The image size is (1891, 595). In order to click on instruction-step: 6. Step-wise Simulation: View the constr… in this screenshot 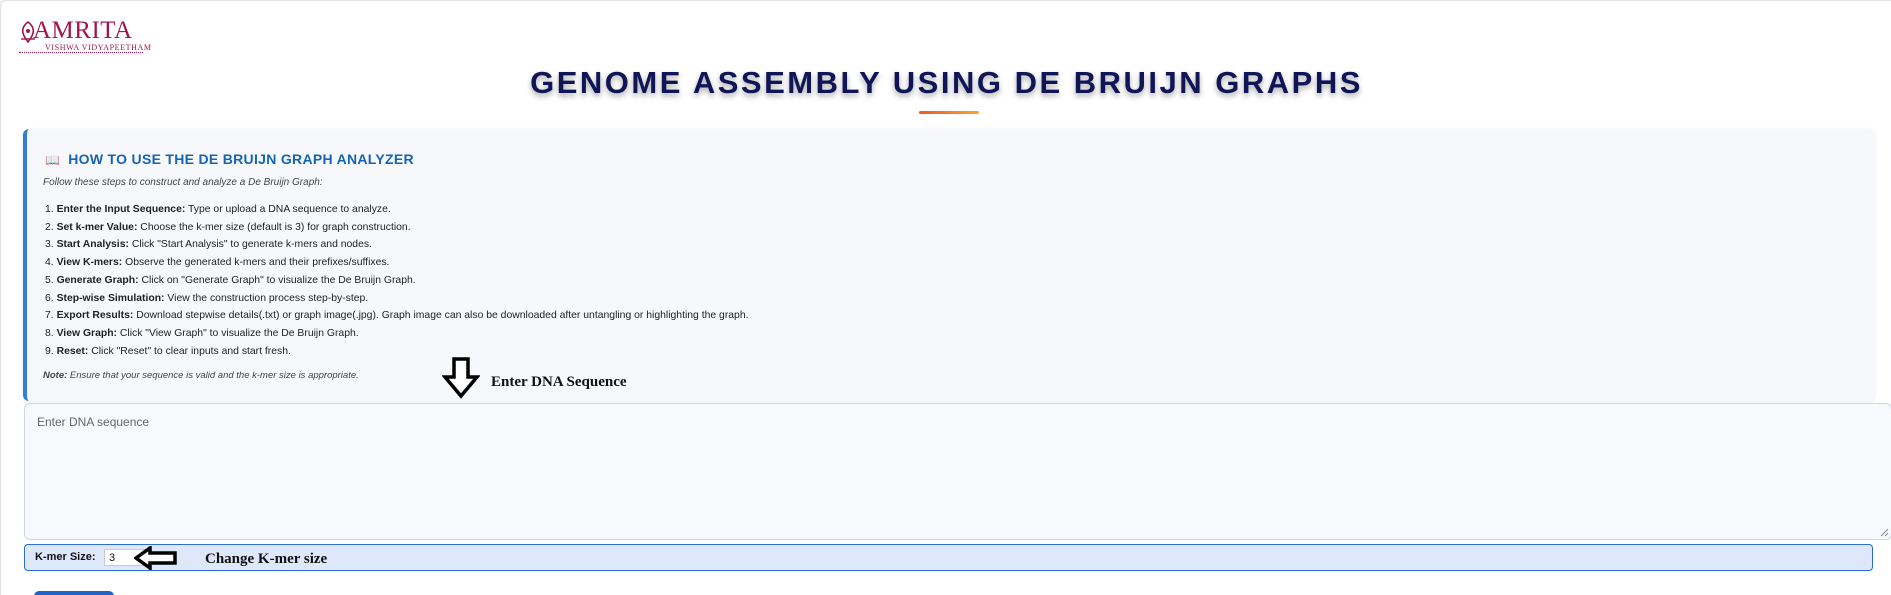, I will do `click(207, 298)`.